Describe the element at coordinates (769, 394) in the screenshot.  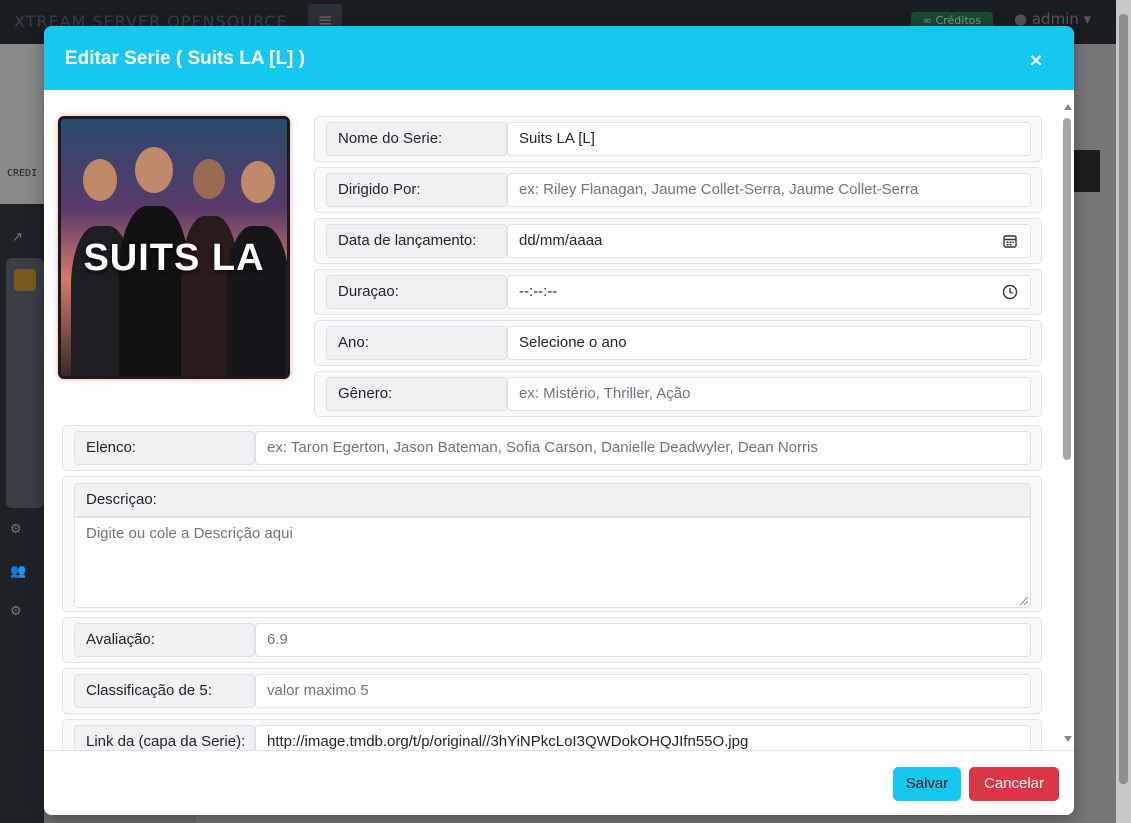
I see `genero-input: ex: Mistério, Thriller, Ação` at that location.